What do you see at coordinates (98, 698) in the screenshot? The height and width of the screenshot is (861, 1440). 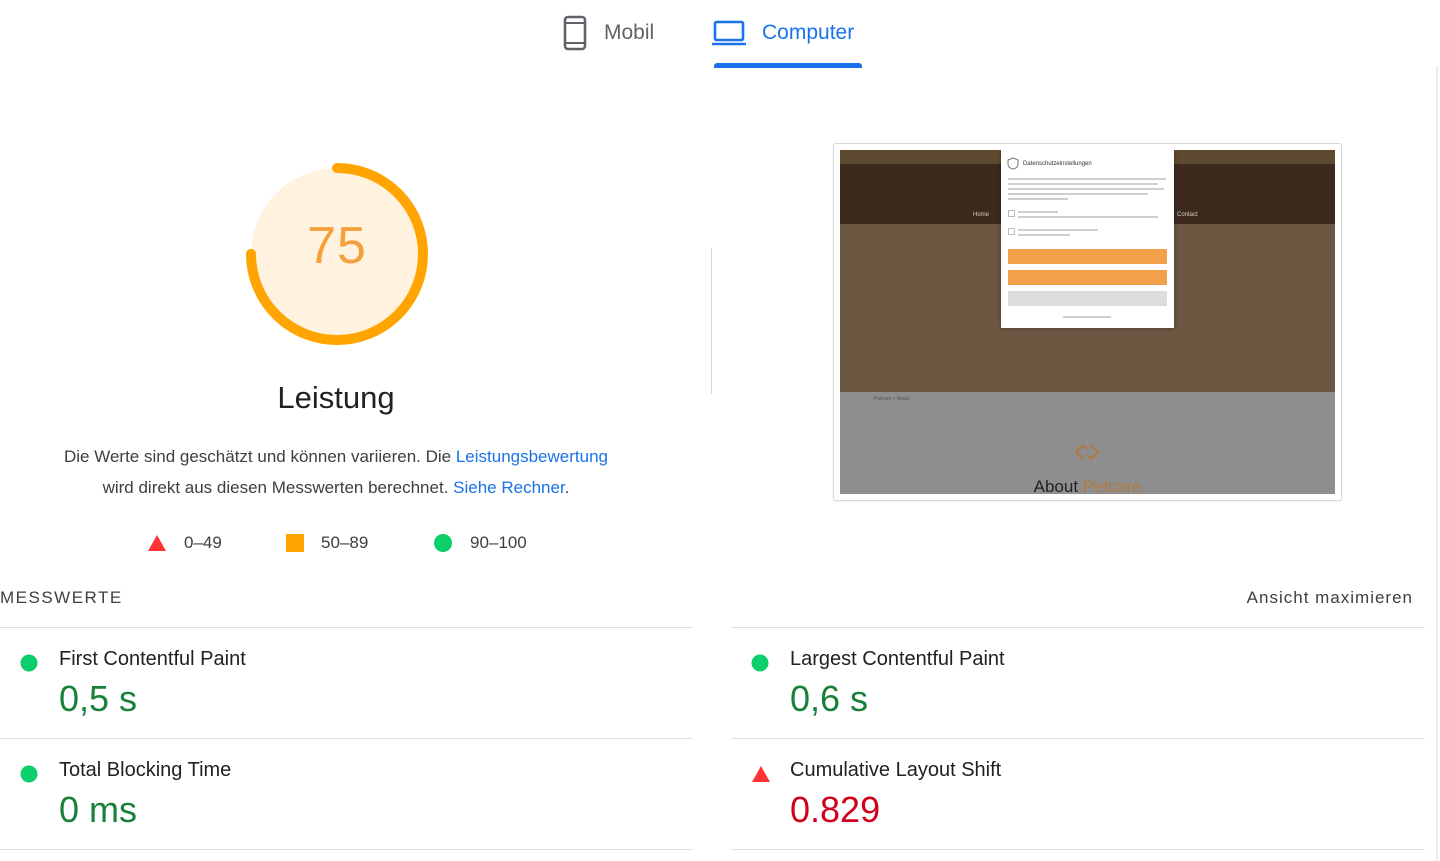 I see `metric-value: 0,5 s` at bounding box center [98, 698].